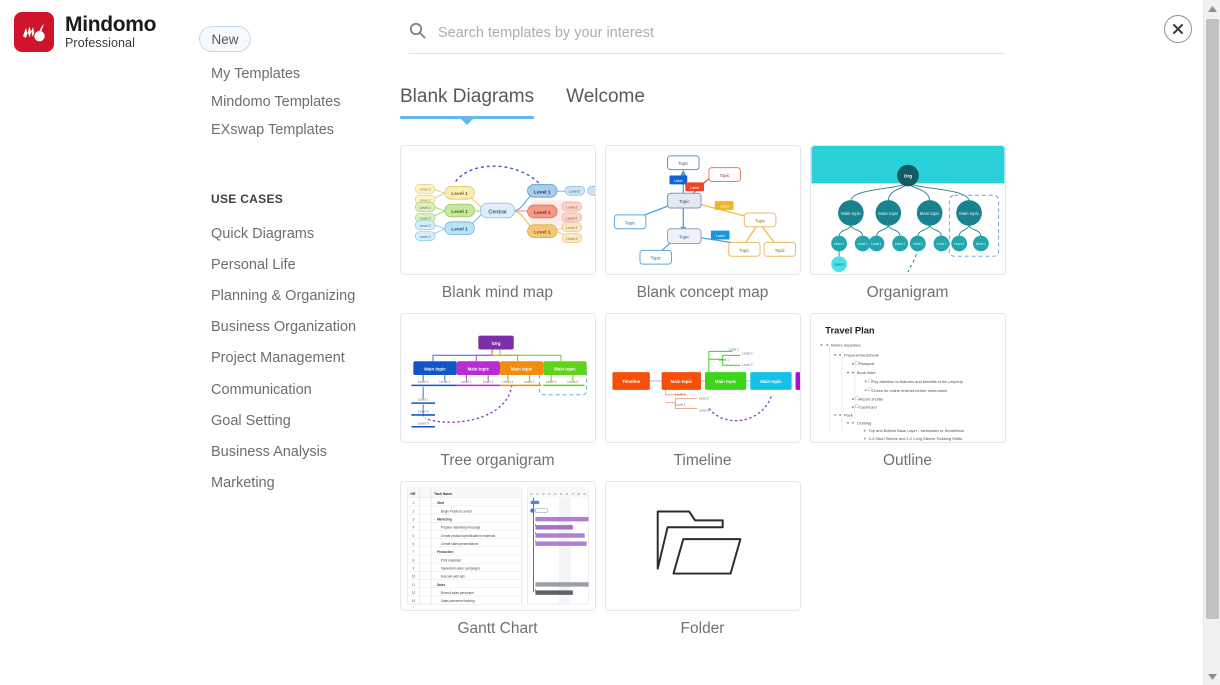  Describe the element at coordinates (301, 264) in the screenshot. I see `sidebar-item-personal-life: Personal Life` at that location.